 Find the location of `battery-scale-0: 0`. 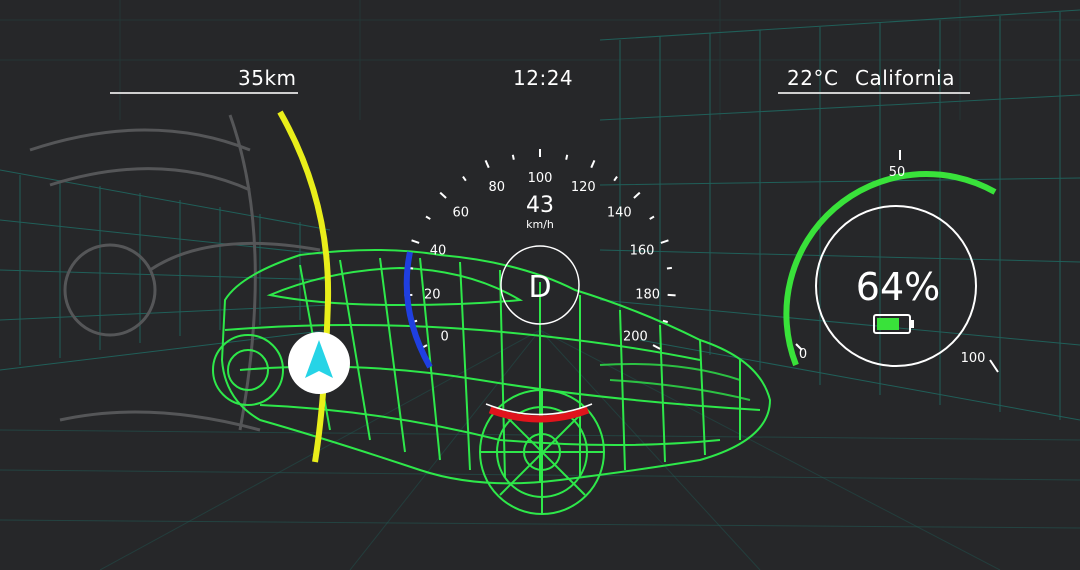

battery-scale-0: 0 is located at coordinates (803, 354).